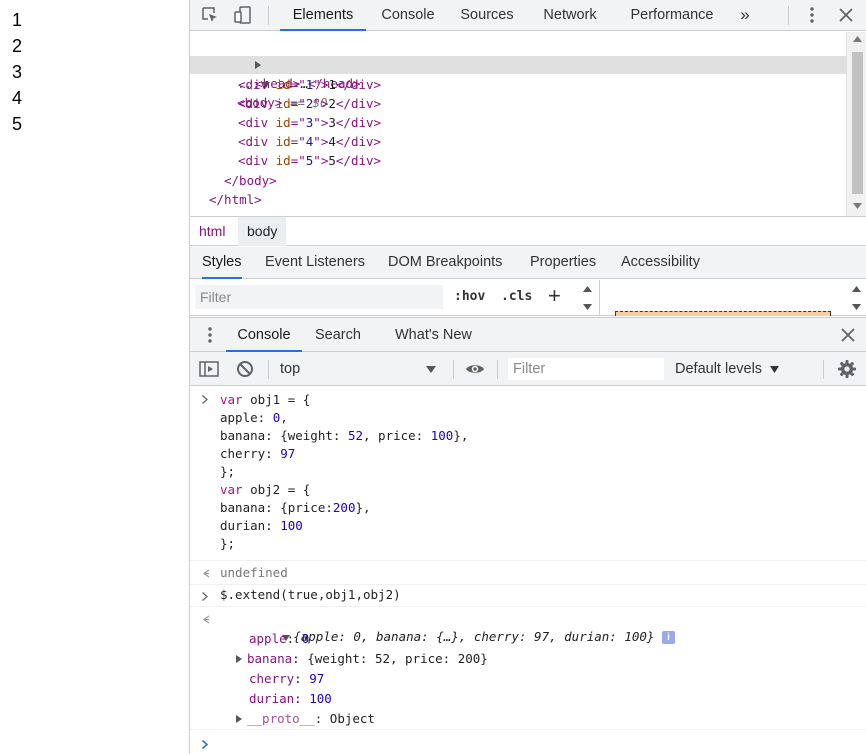 The width and height of the screenshot is (866, 754). What do you see at coordinates (719, 369) in the screenshot?
I see `log-levels-label: Default levels` at bounding box center [719, 369].